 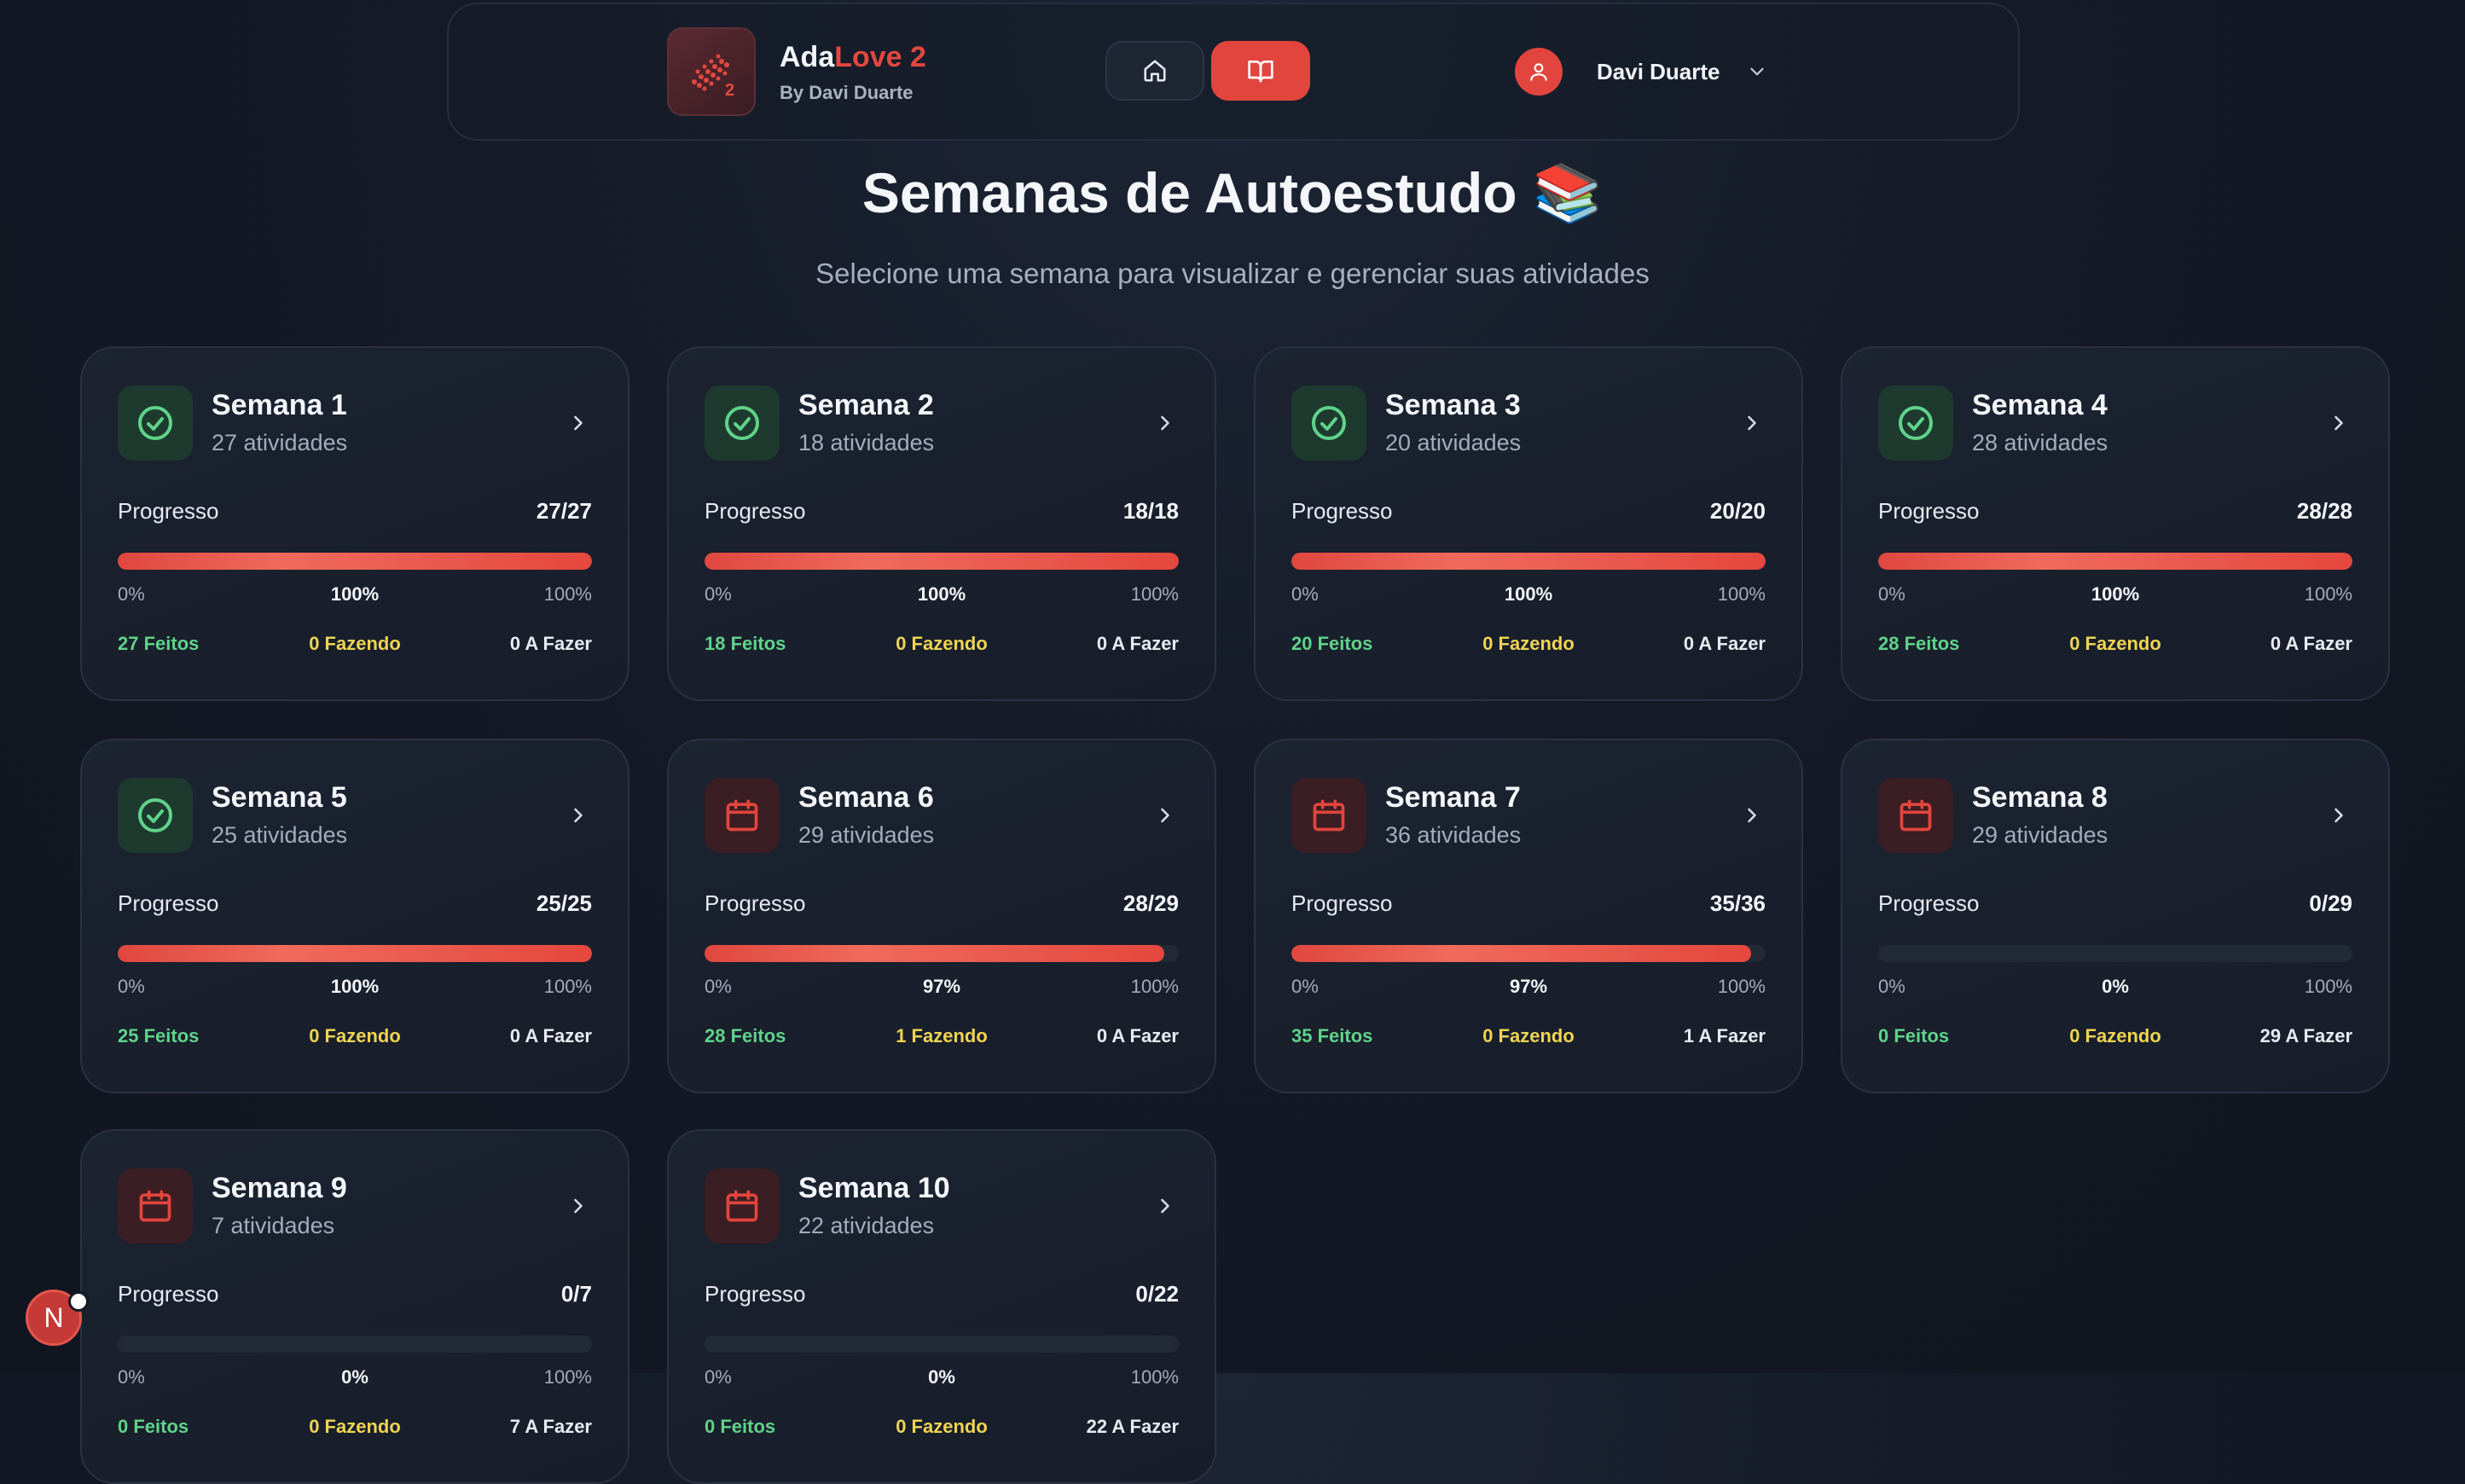 I want to click on progress-value: 0/22, so click(x=1157, y=1294).